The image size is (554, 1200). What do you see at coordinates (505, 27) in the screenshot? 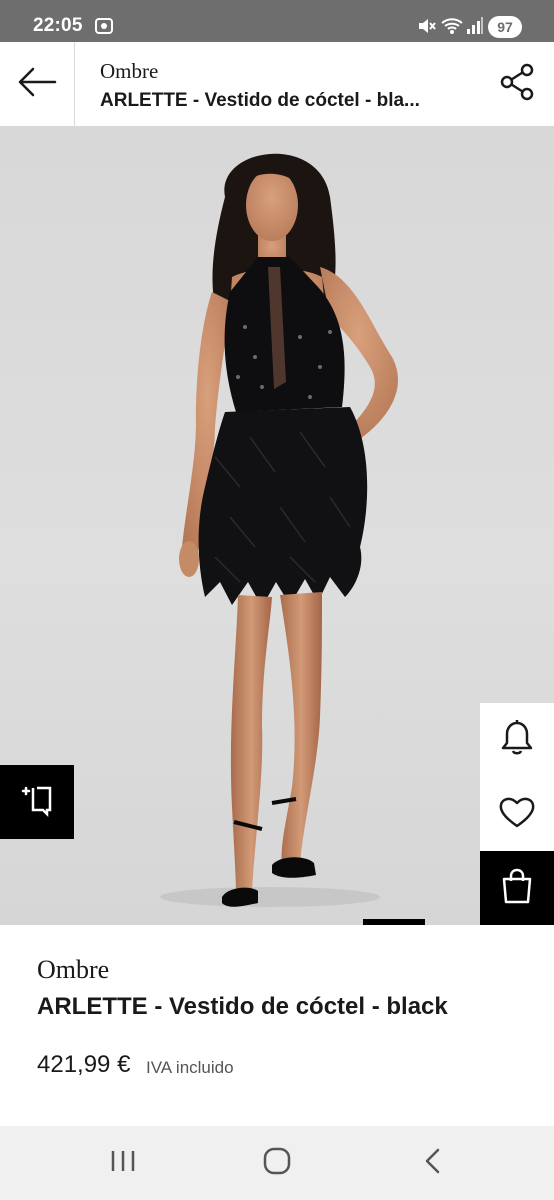
I see `battery-indicator: 97` at bounding box center [505, 27].